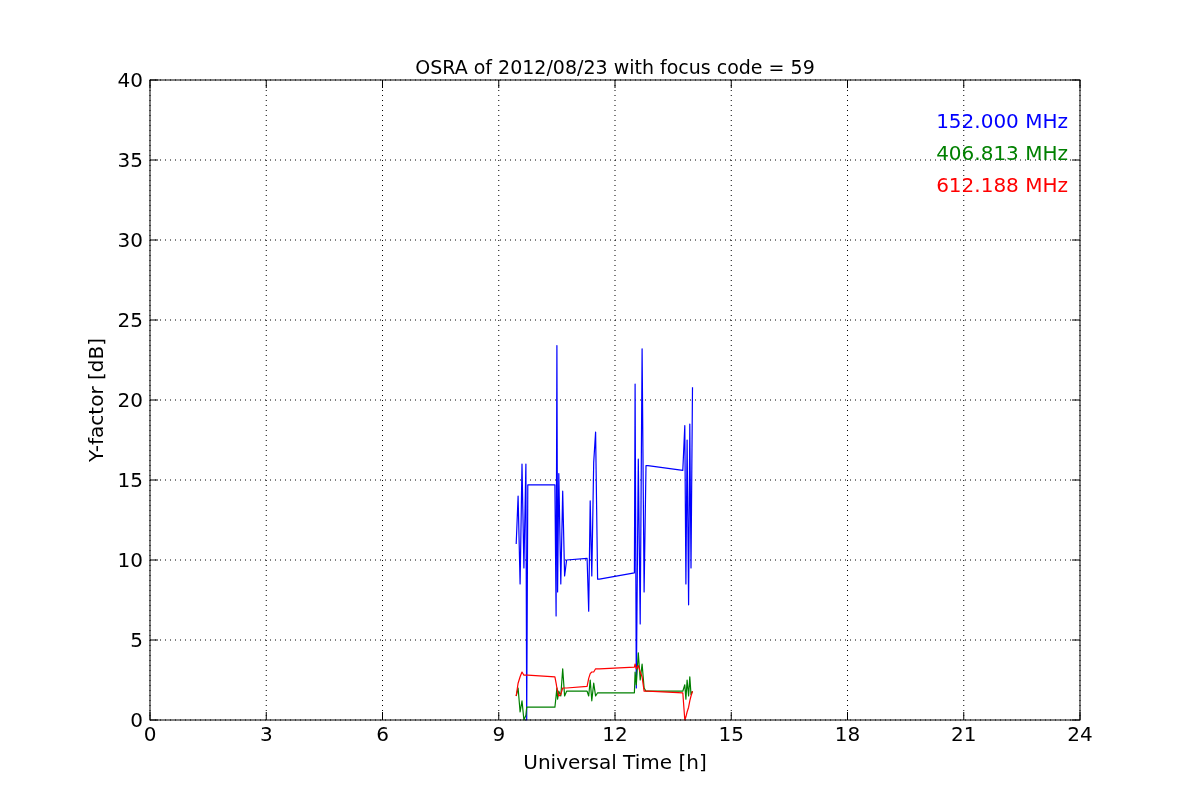 Image resolution: width=1200 pixels, height=800 pixels. Describe the element at coordinates (1002, 153) in the screenshot. I see `legend-label: 406.813 MHz` at that location.